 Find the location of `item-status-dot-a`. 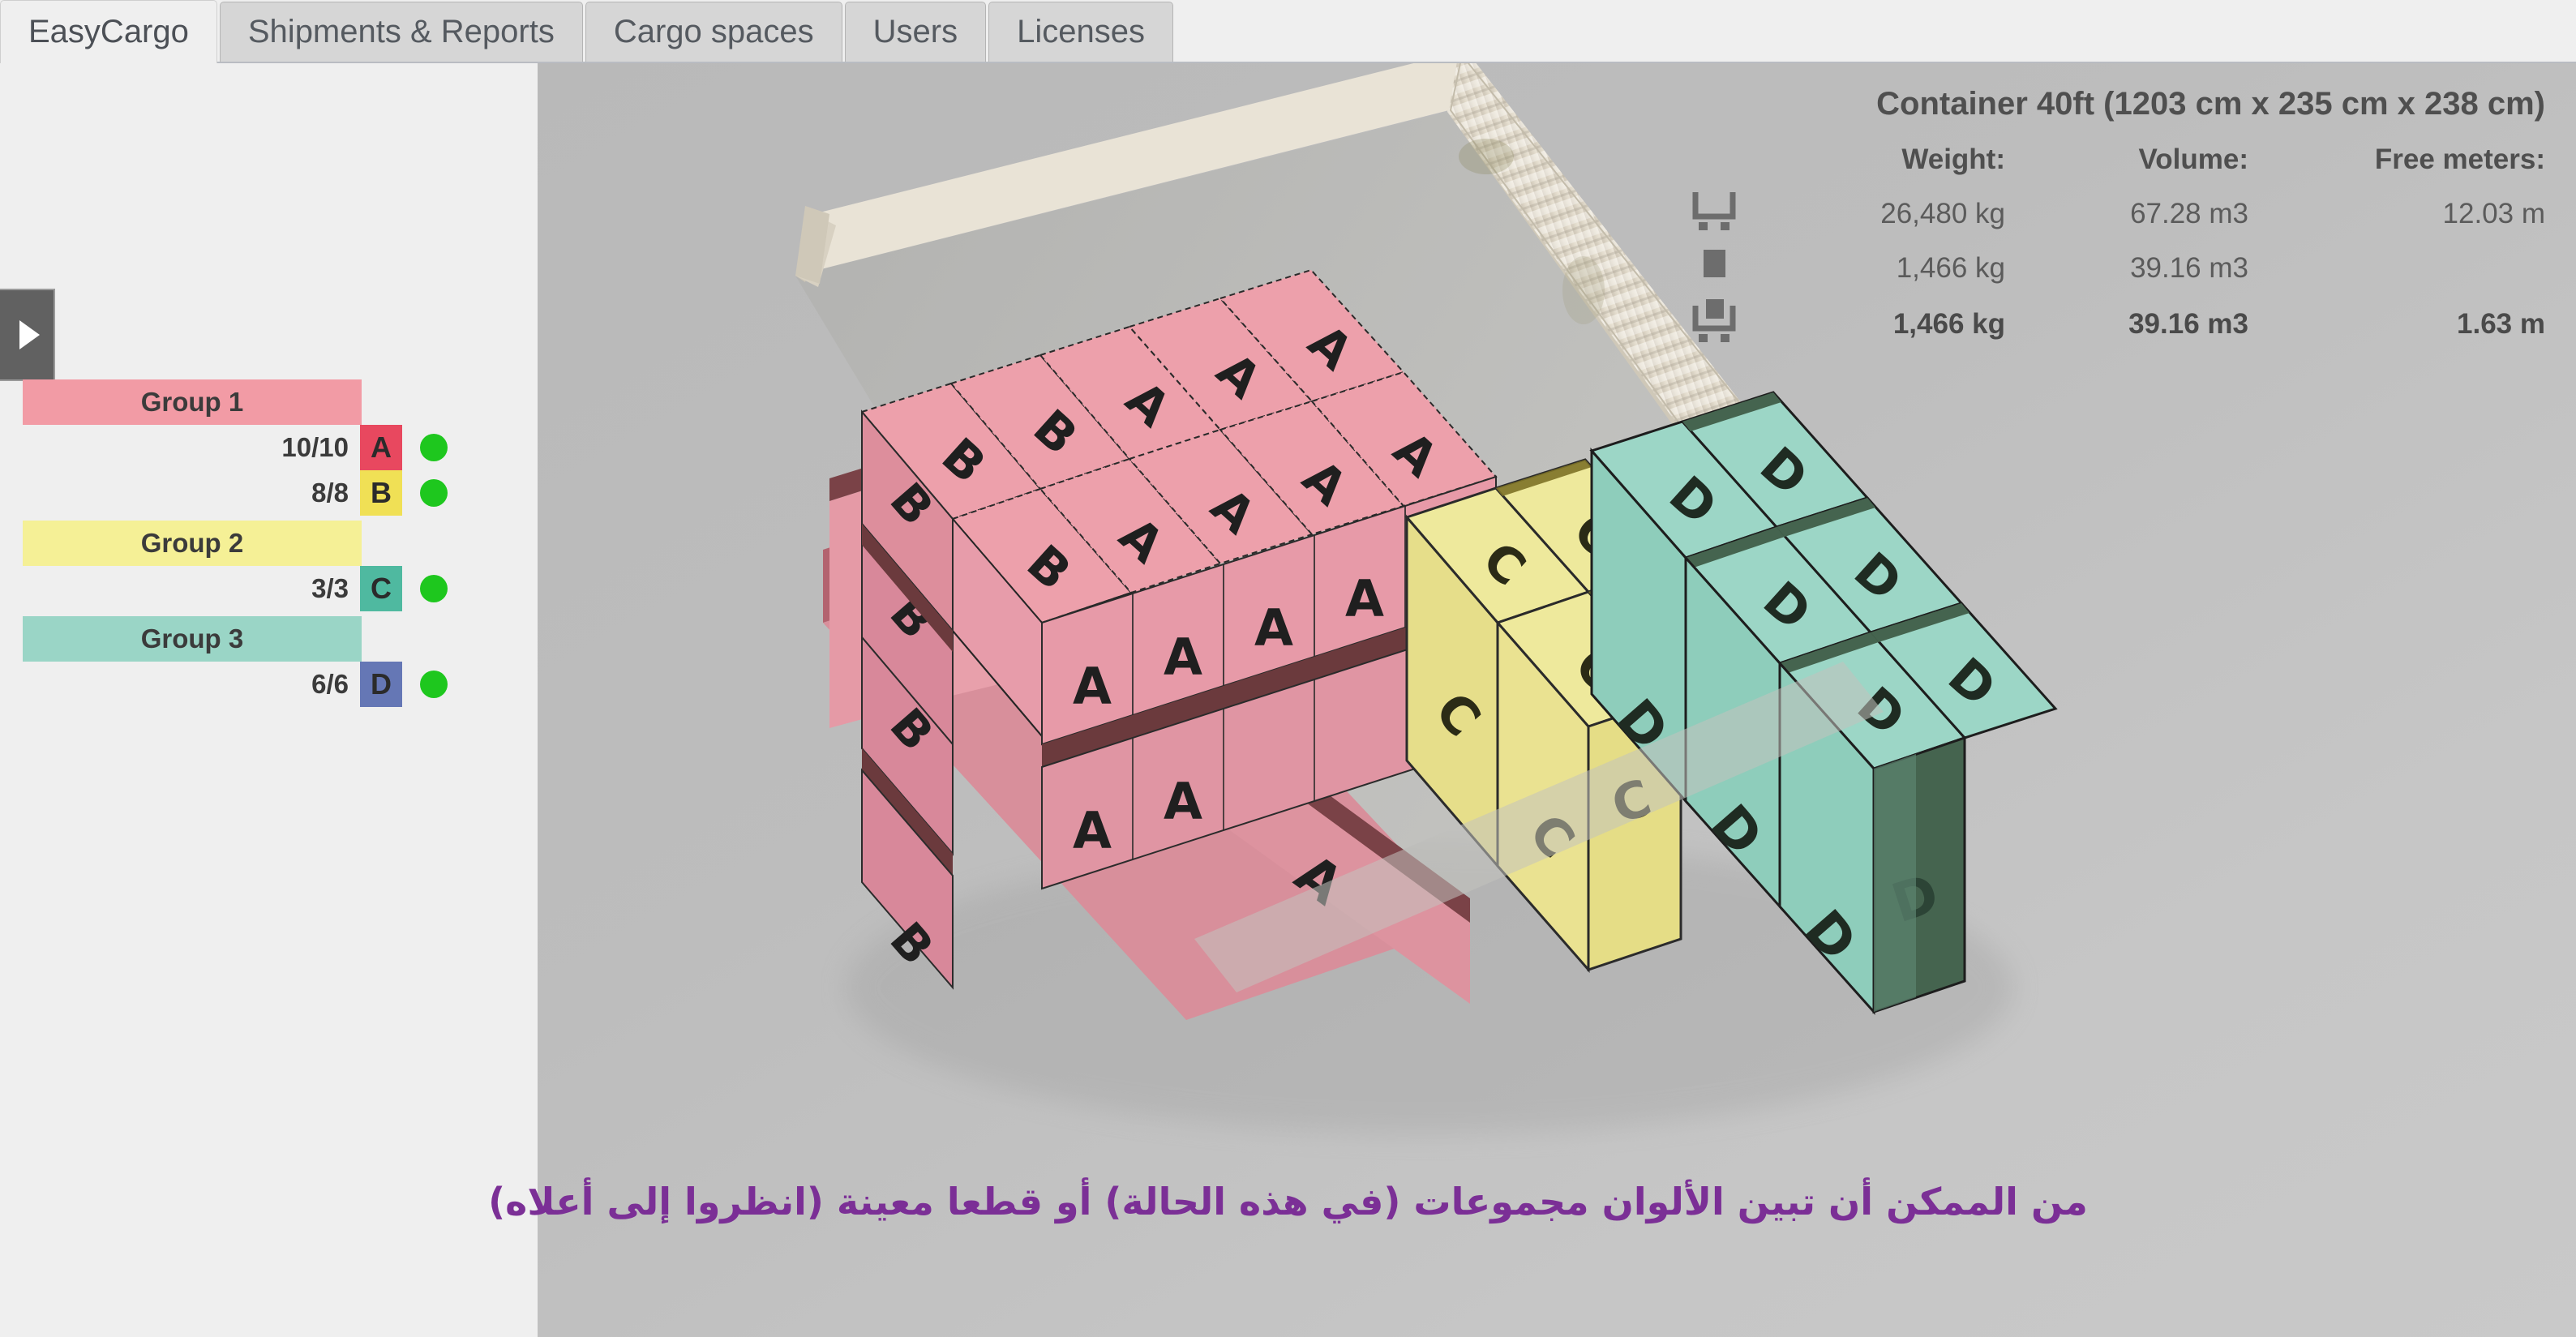

item-status-dot-a is located at coordinates (434, 447).